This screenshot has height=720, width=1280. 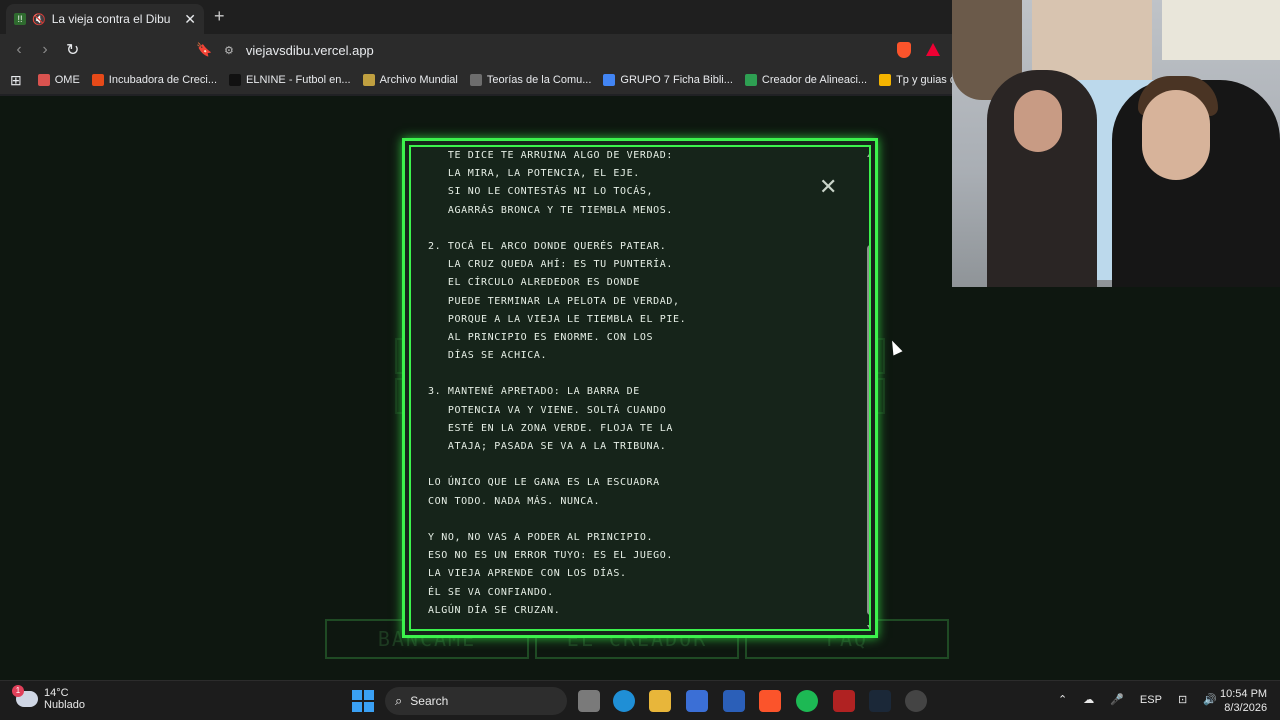 What do you see at coordinates (399, 700) in the screenshot?
I see `search-icon: ⌕` at bounding box center [399, 700].